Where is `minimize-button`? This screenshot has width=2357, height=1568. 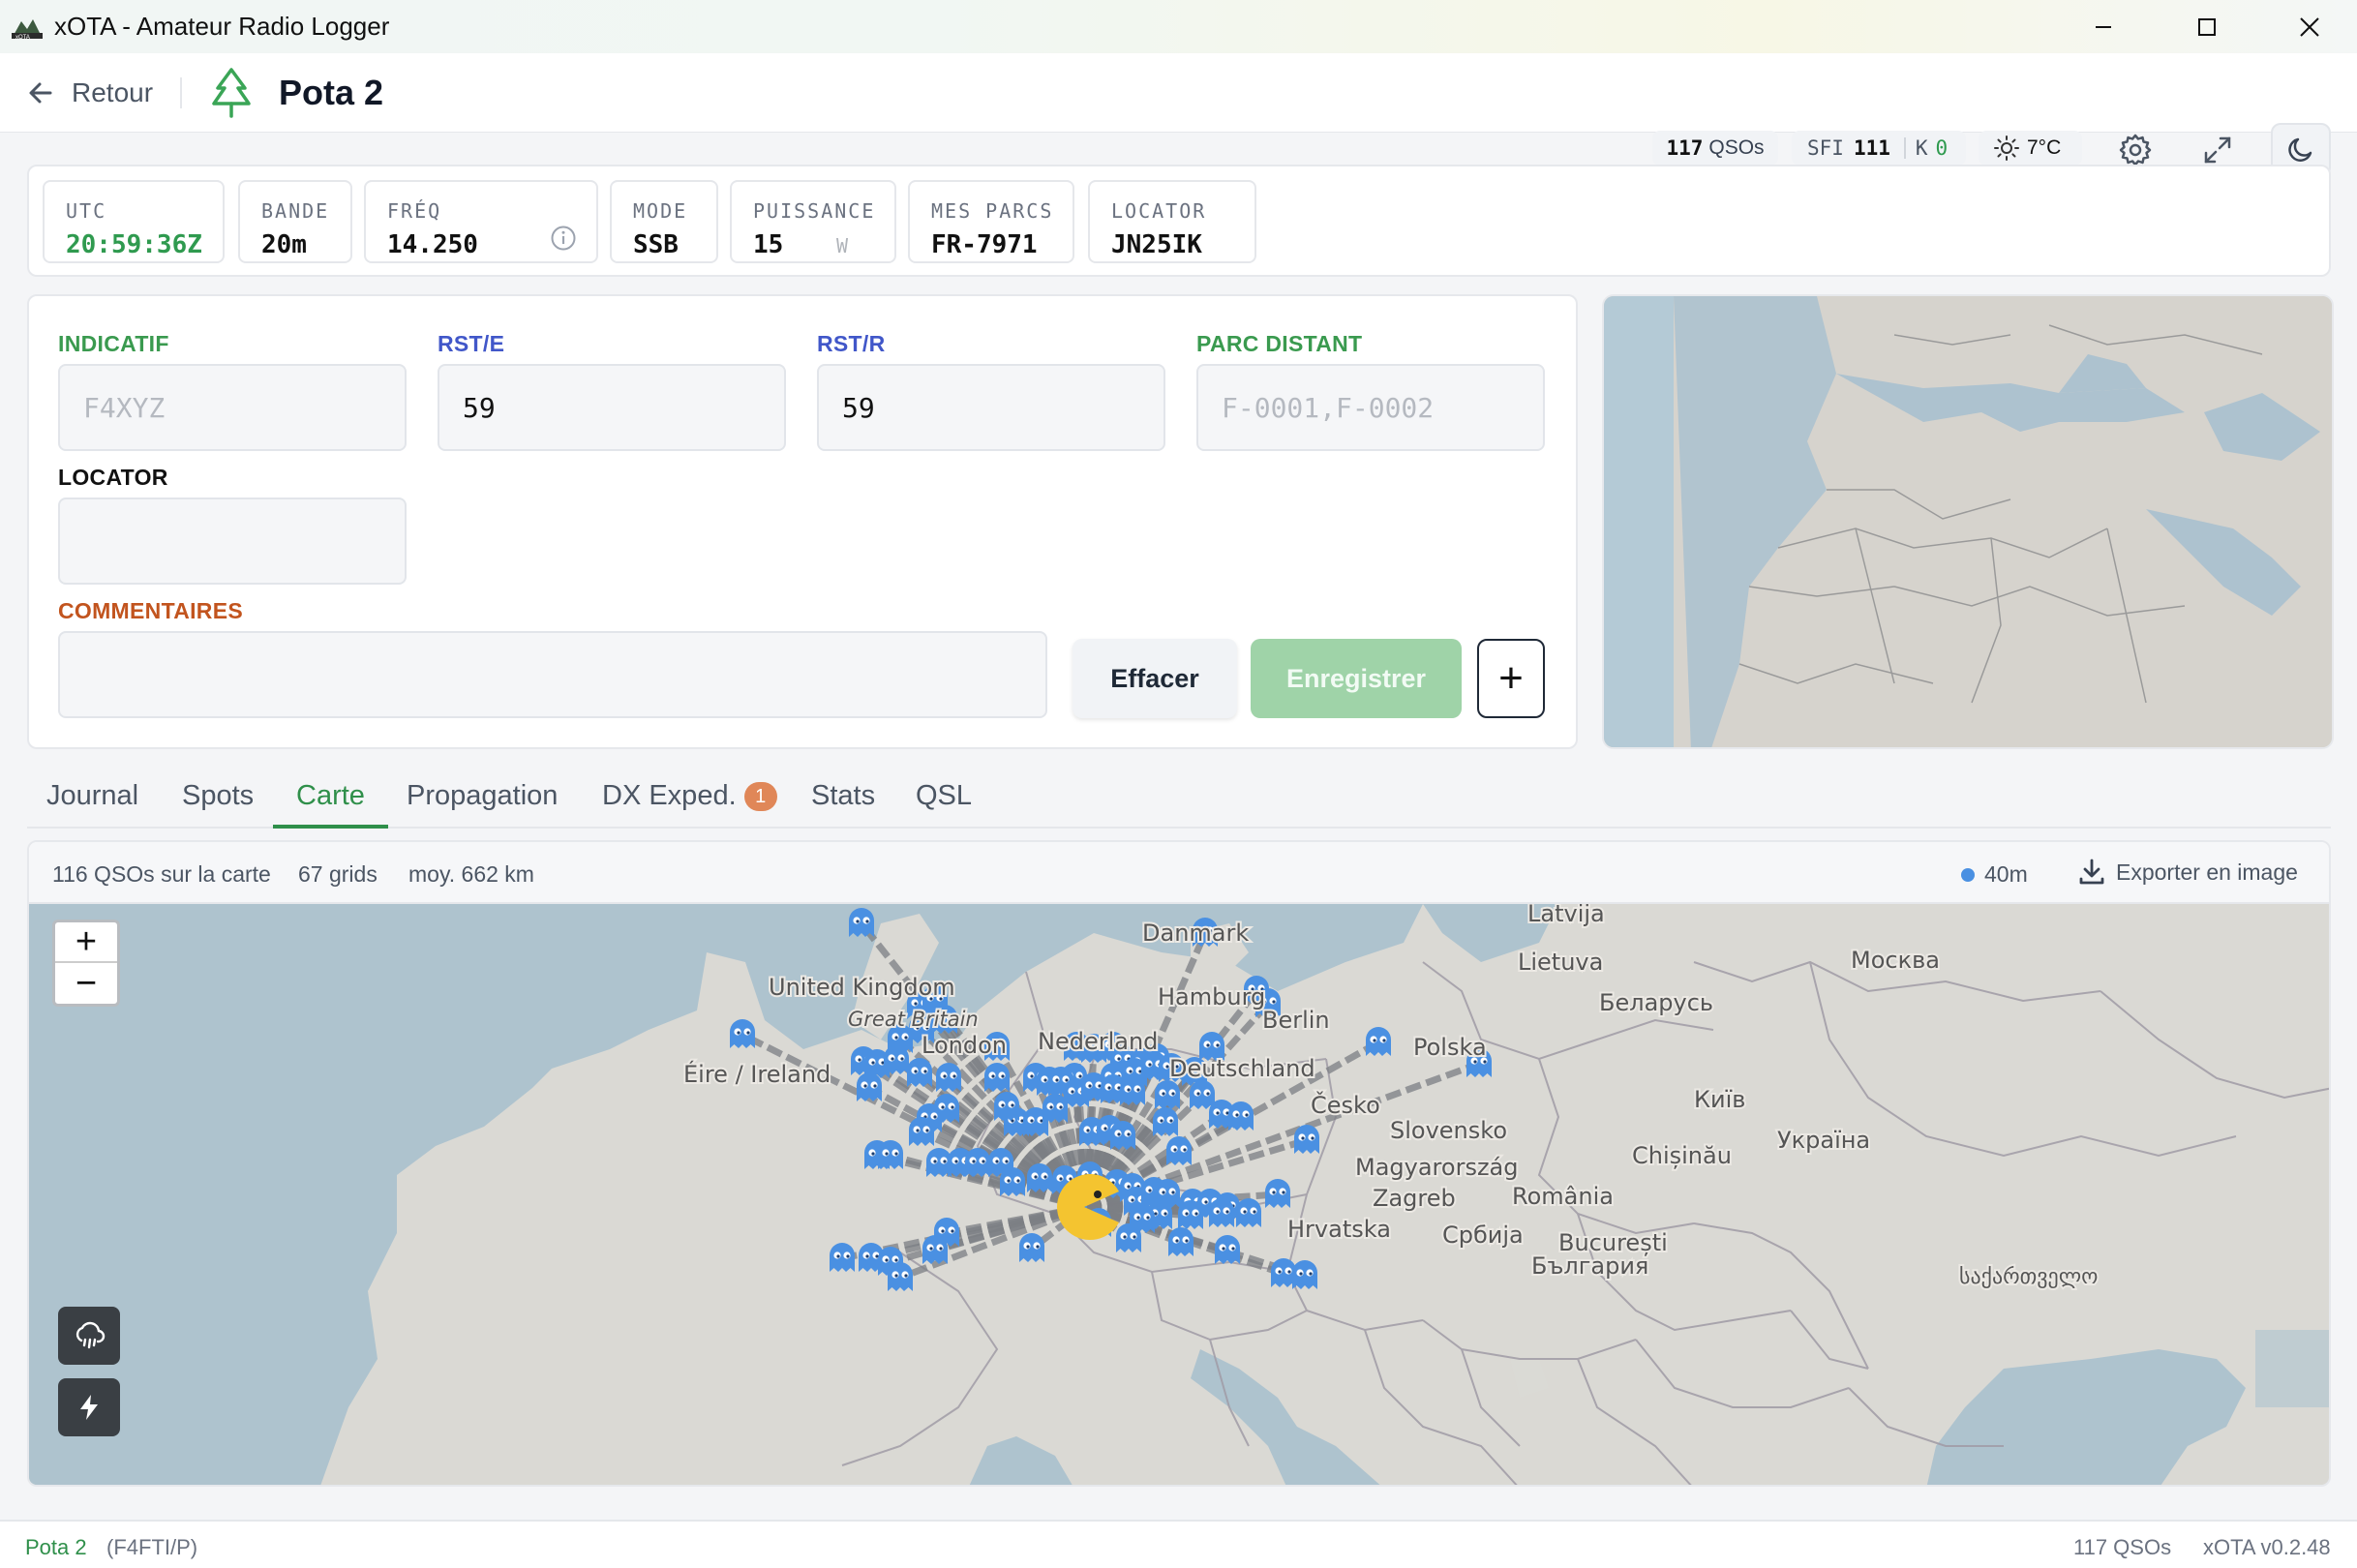
minimize-button is located at coordinates (2103, 26).